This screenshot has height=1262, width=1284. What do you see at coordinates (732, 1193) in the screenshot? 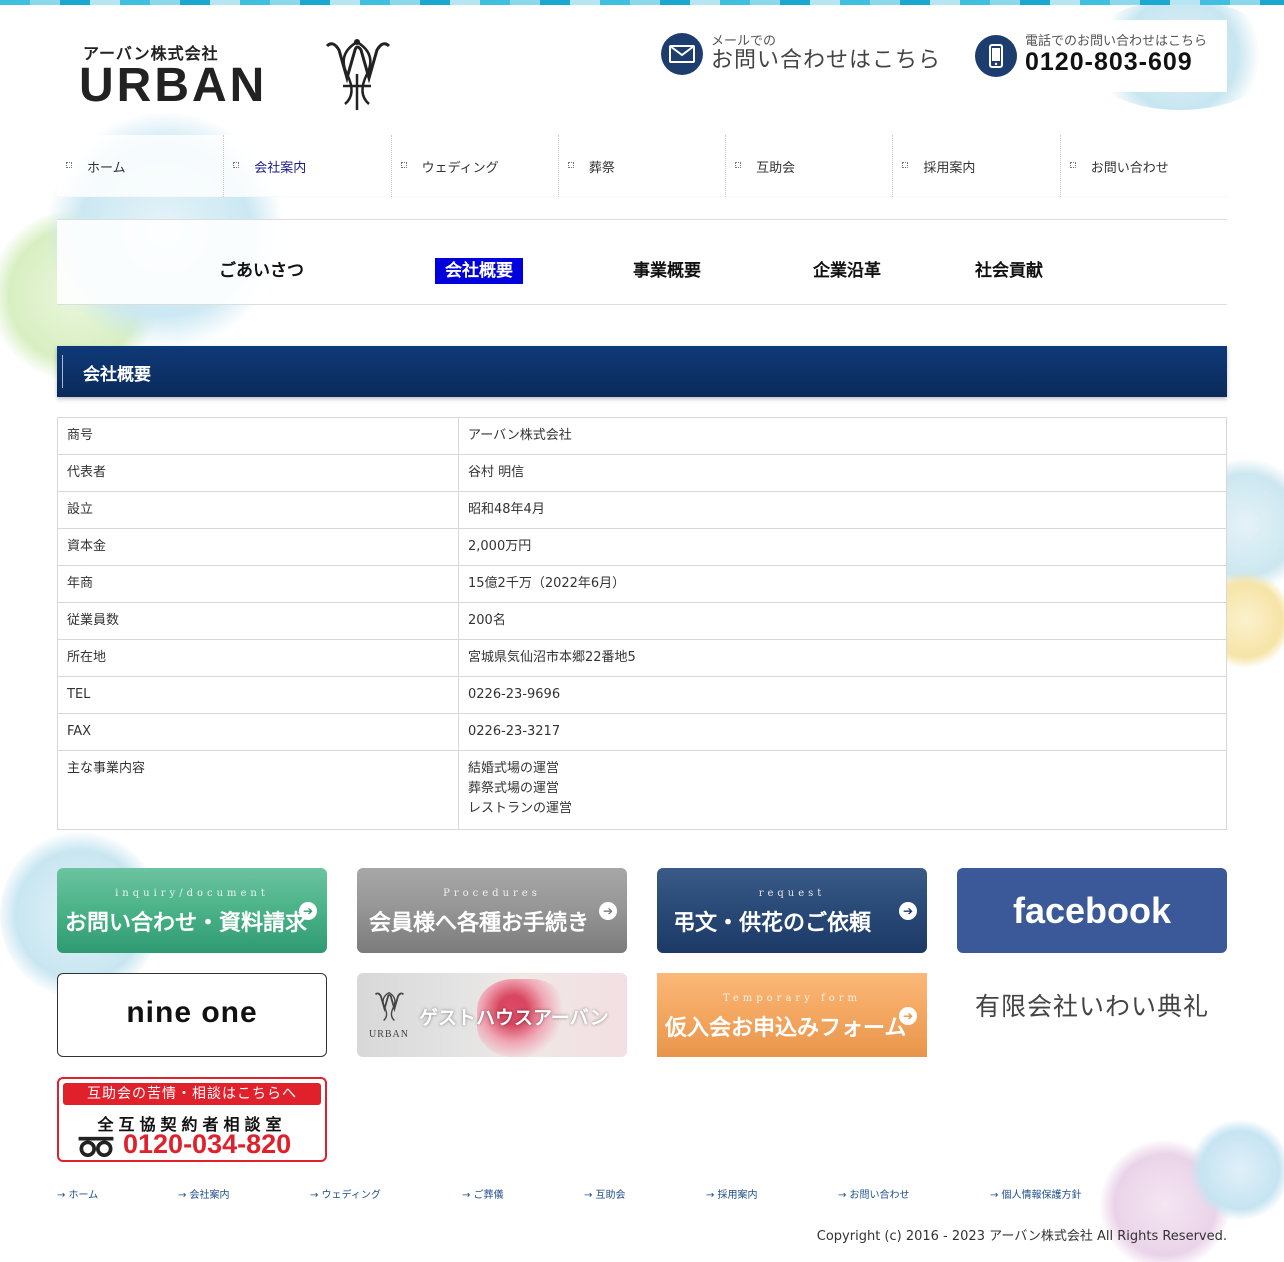
I see `footer-link-recruit: → 採用案内` at bounding box center [732, 1193].